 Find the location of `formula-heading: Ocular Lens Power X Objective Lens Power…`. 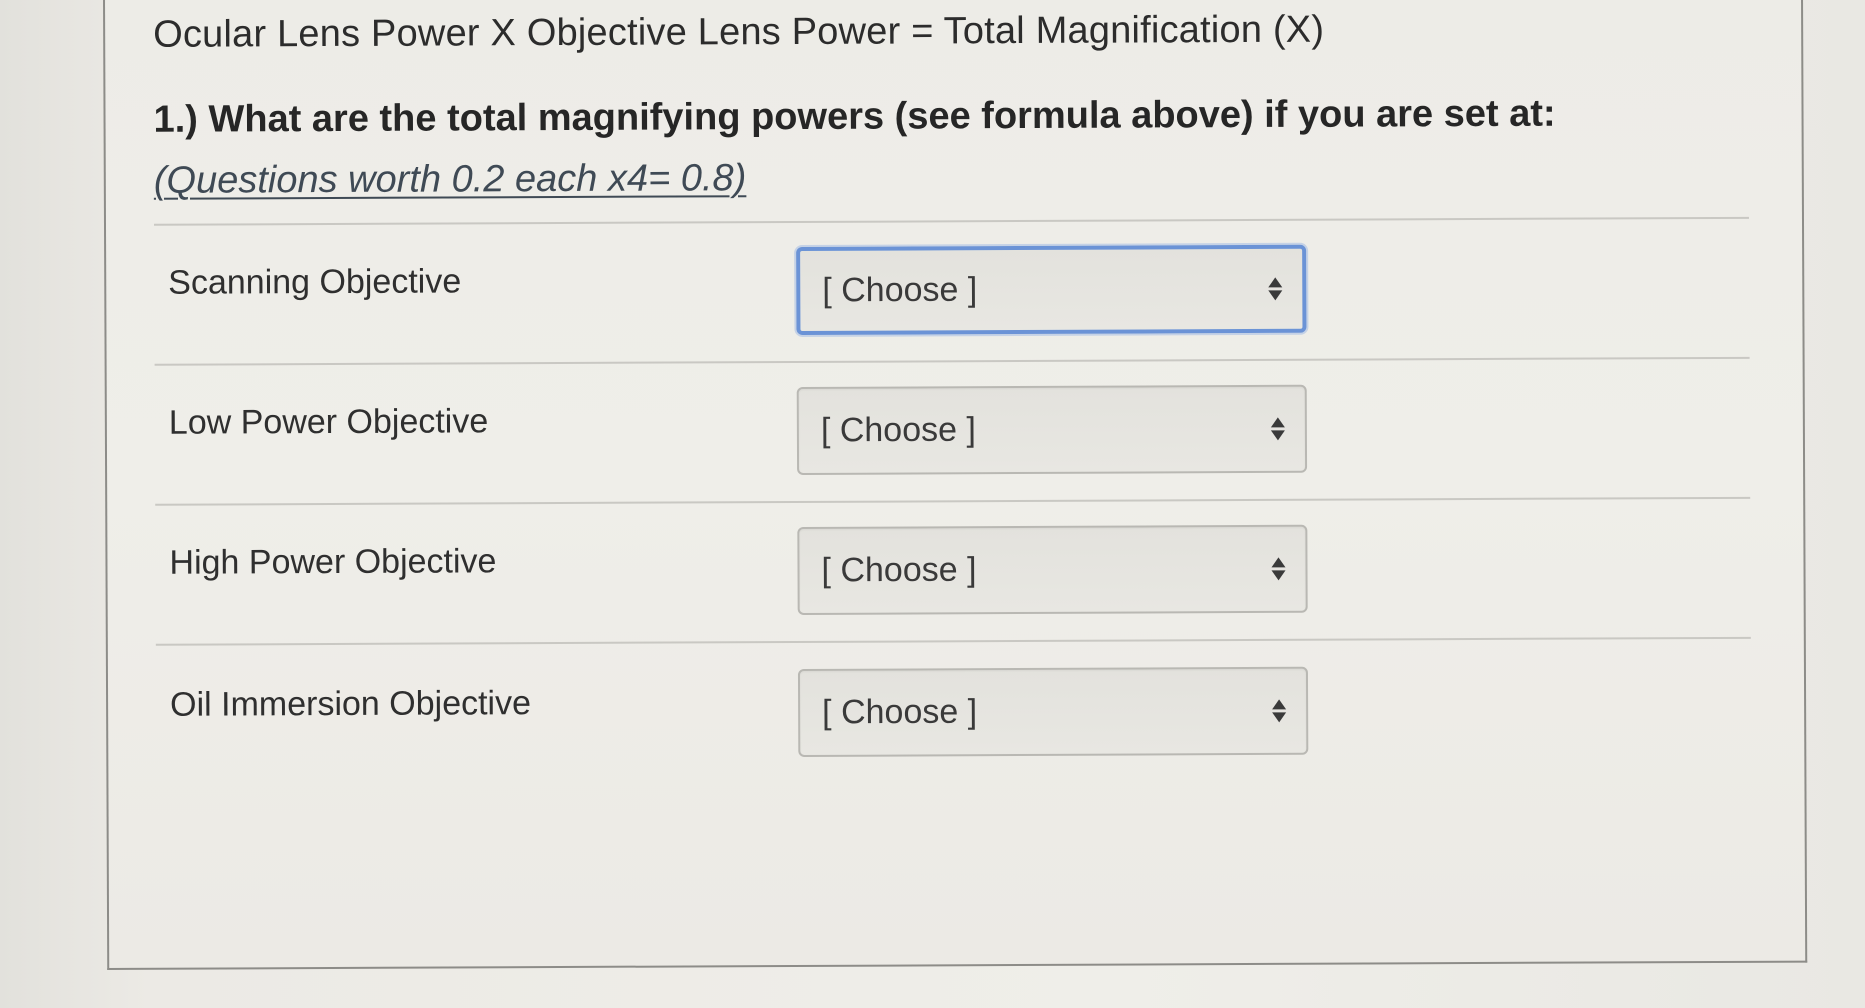

formula-heading: Ocular Lens Power X Objective Lens Power… is located at coordinates (739, 32).